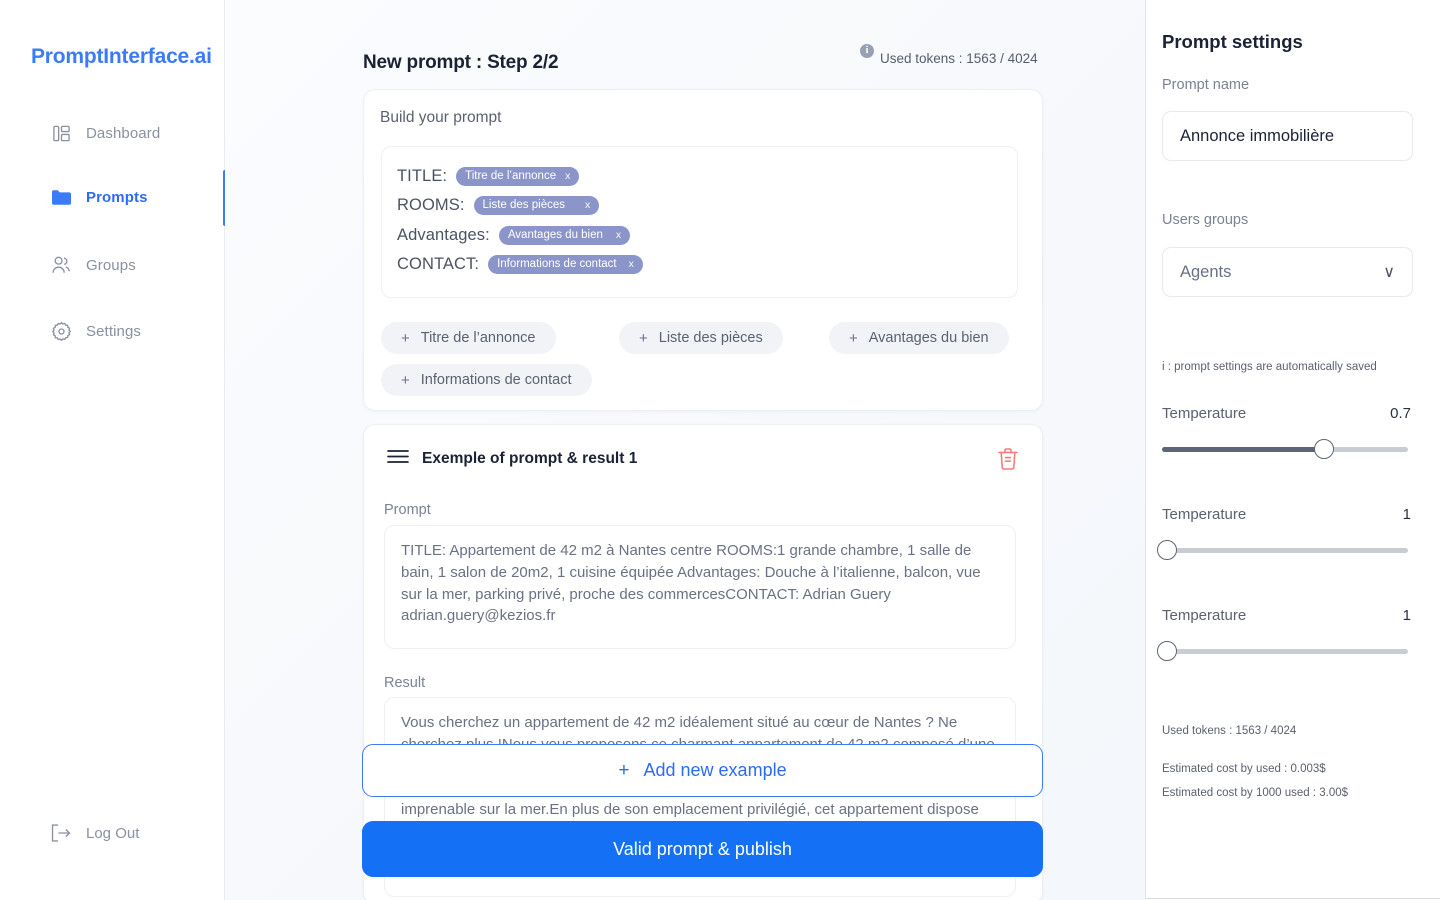  Describe the element at coordinates (61, 265) in the screenshot. I see `users-icon` at that location.